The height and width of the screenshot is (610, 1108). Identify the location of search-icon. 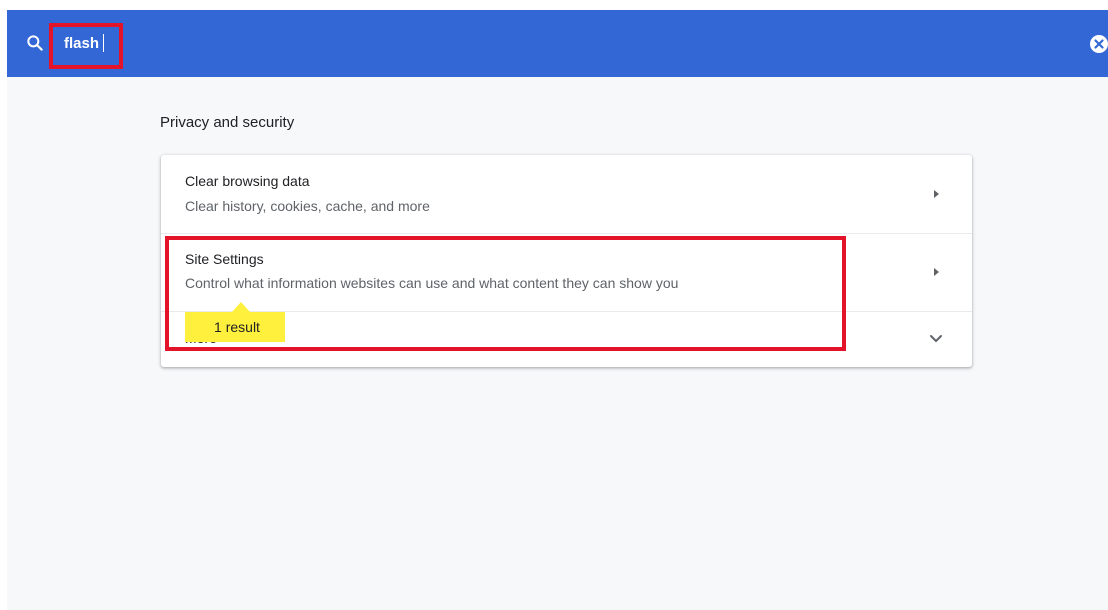
(35, 43).